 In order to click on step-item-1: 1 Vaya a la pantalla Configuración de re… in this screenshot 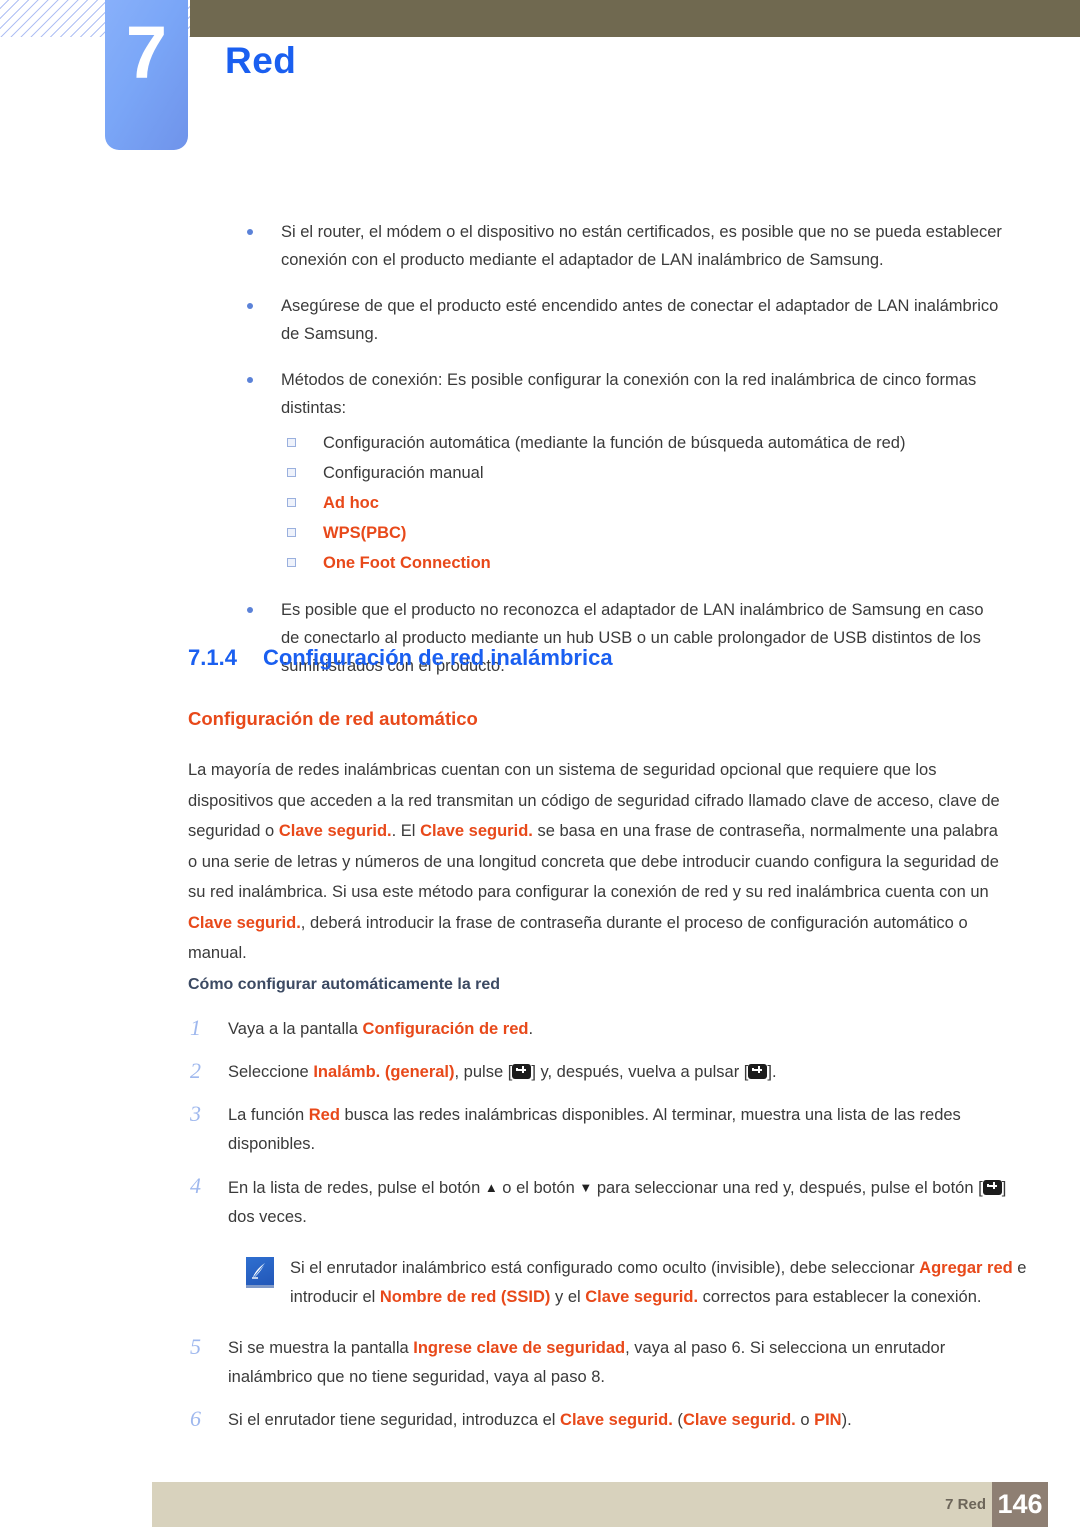, I will do `click(598, 1029)`.